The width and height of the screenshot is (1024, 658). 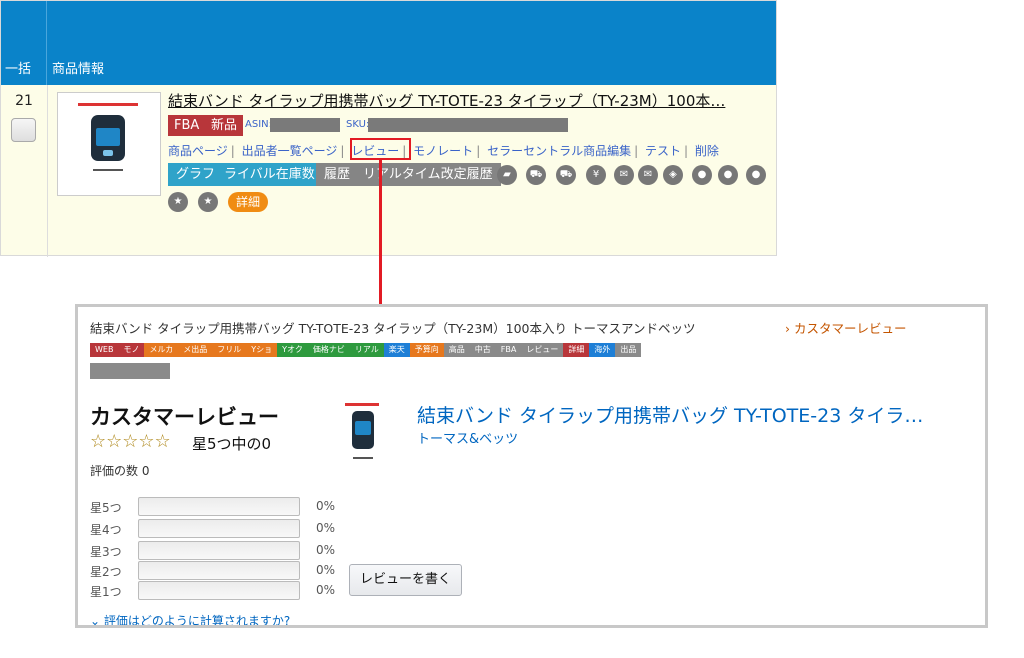 I want to click on tab-detail: 詳細, so click(x=576, y=350).